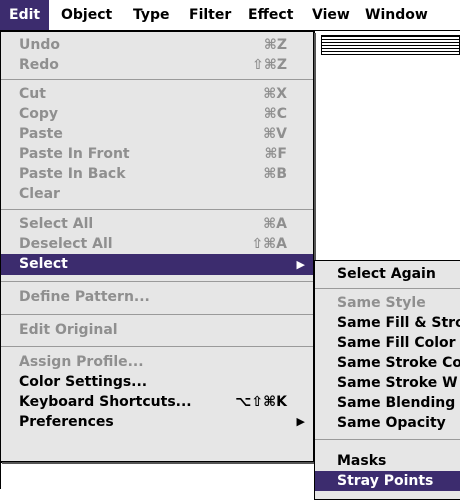 The image size is (460, 500). What do you see at coordinates (74, 154) in the screenshot?
I see `menu-item-label: Paste In Front` at bounding box center [74, 154].